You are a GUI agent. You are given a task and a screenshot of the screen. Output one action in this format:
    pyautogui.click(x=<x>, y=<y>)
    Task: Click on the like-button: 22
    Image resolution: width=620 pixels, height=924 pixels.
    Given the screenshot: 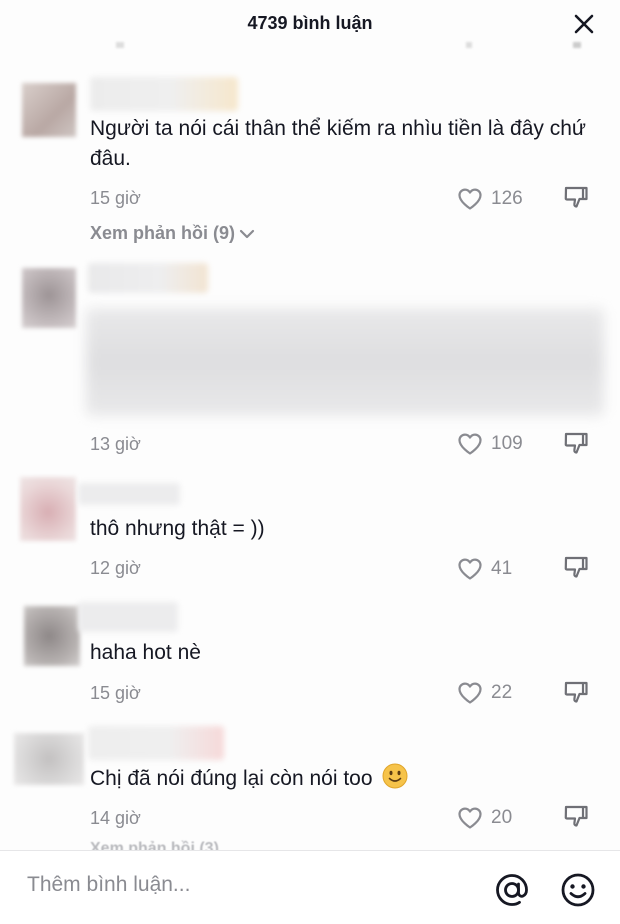 What is the action you would take?
    pyautogui.click(x=484, y=693)
    